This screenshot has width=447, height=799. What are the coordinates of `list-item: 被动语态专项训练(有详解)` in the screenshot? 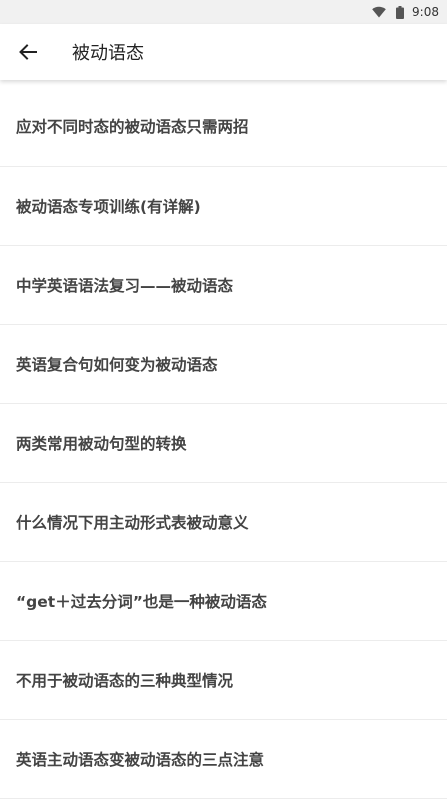 It's located at (223, 206).